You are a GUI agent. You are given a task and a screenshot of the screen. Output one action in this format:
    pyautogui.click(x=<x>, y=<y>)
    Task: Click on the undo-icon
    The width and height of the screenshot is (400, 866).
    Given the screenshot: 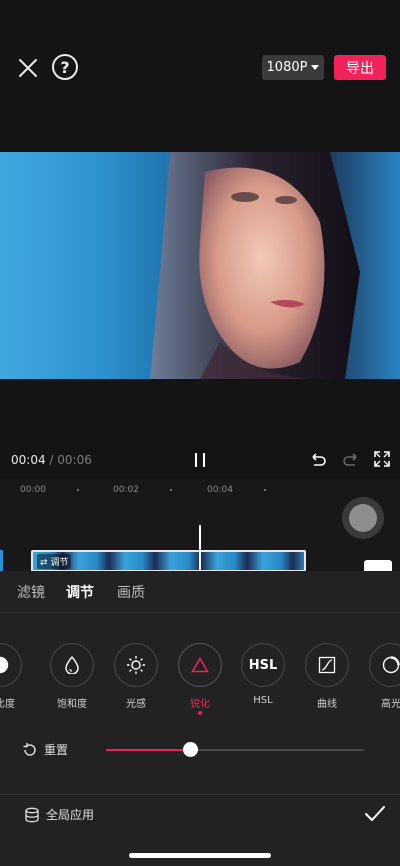 What is the action you would take?
    pyautogui.click(x=319, y=459)
    